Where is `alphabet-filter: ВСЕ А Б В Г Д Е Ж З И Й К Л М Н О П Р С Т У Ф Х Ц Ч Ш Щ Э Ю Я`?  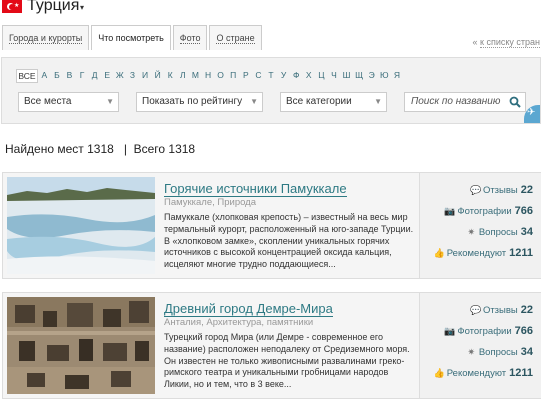 alphabet-filter: ВСЕ А Б В Г Д Е Ж З И Й К Л М Н О П Р С Т У Ф Х Ц Ч Ш Щ Э Ю Я is located at coordinates (209, 76).